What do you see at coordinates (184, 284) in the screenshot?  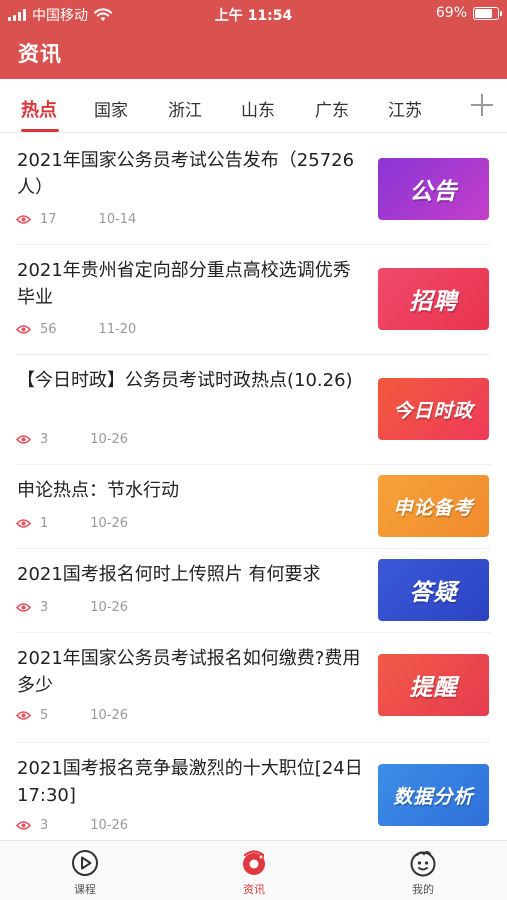 I see `news-title: 2021年贵州省定向部分重点高校选调优秀毕业` at bounding box center [184, 284].